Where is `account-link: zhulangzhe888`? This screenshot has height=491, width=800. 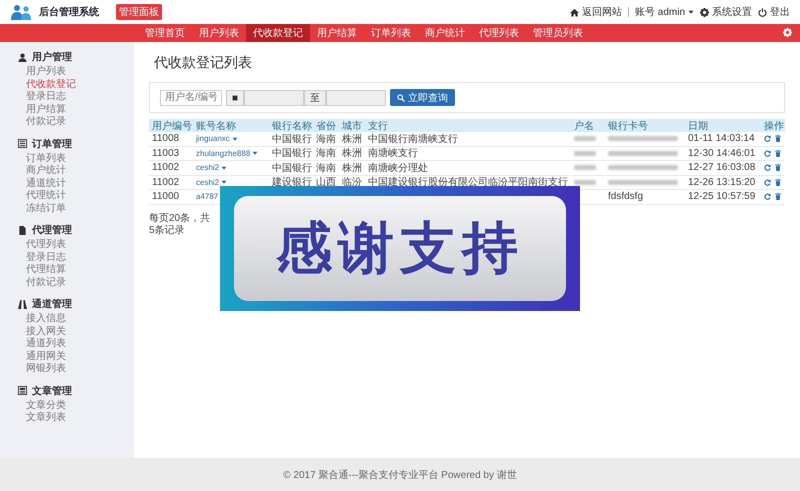
account-link: zhulangzhe888 is located at coordinates (223, 153).